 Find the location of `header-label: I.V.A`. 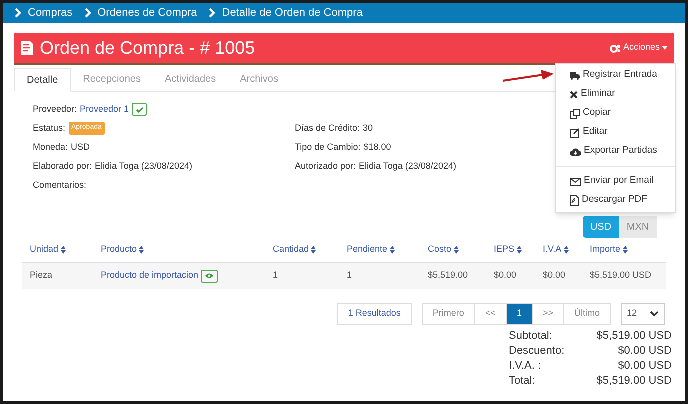

header-label: I.V.A is located at coordinates (552, 249).